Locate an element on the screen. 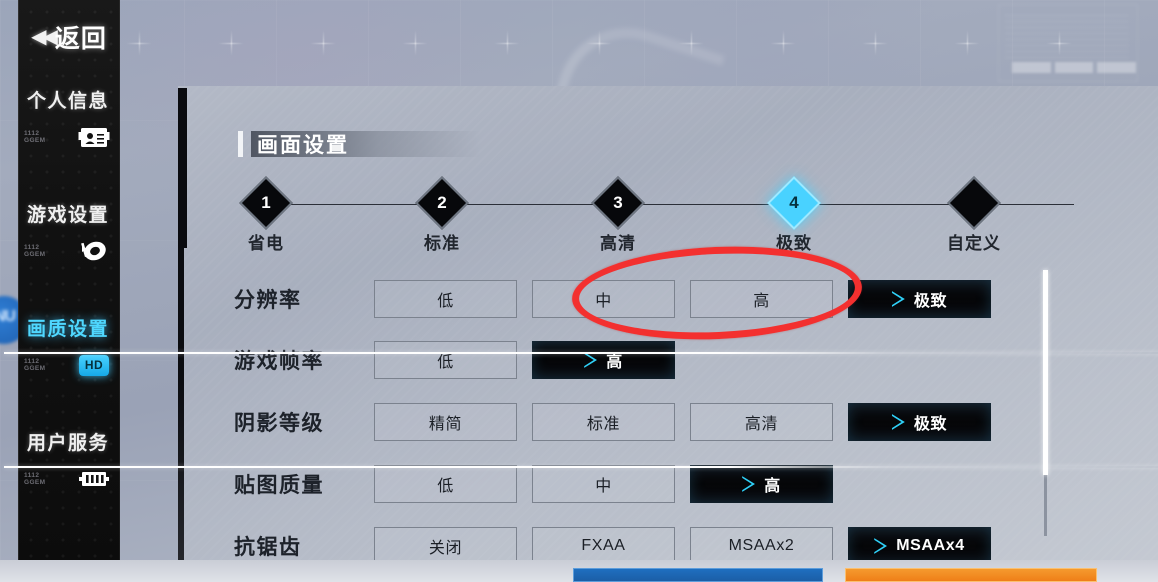  settings-row-resolution: 分辨率 低 中 高 极致 is located at coordinates (668, 299).